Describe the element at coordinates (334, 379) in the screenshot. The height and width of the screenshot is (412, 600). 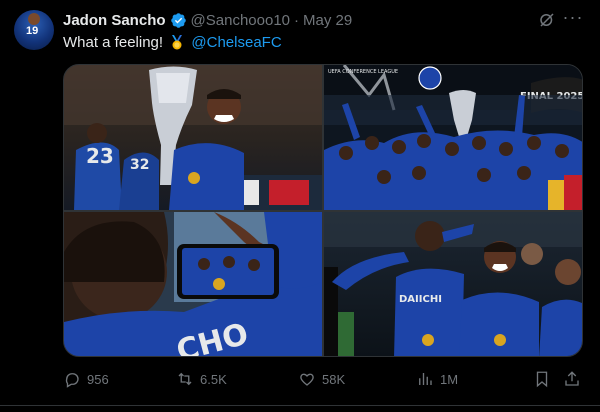
I see `like-count: 58K` at that location.